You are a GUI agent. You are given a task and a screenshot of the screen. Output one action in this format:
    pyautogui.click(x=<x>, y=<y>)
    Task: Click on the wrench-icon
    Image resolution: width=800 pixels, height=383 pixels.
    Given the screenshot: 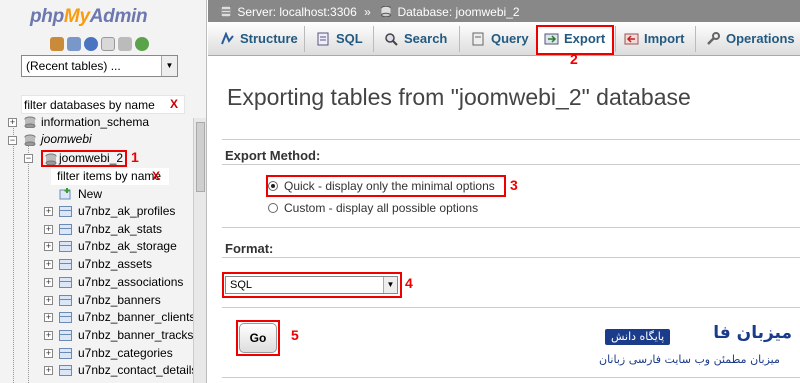 What is the action you would take?
    pyautogui.click(x=713, y=38)
    